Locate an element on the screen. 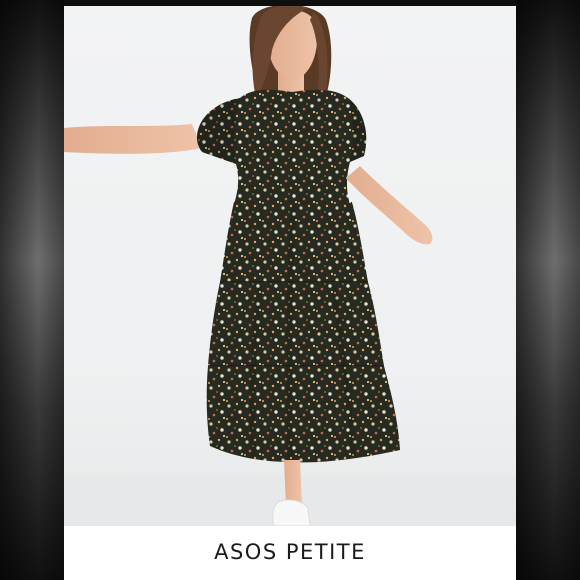 The height and width of the screenshot is (580, 580). caption-bar: ASOS PETITE is located at coordinates (290, 553).